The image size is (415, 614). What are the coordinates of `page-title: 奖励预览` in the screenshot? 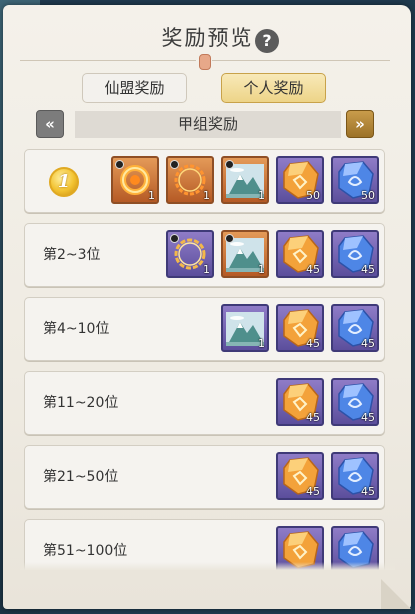 It's located at (207, 38).